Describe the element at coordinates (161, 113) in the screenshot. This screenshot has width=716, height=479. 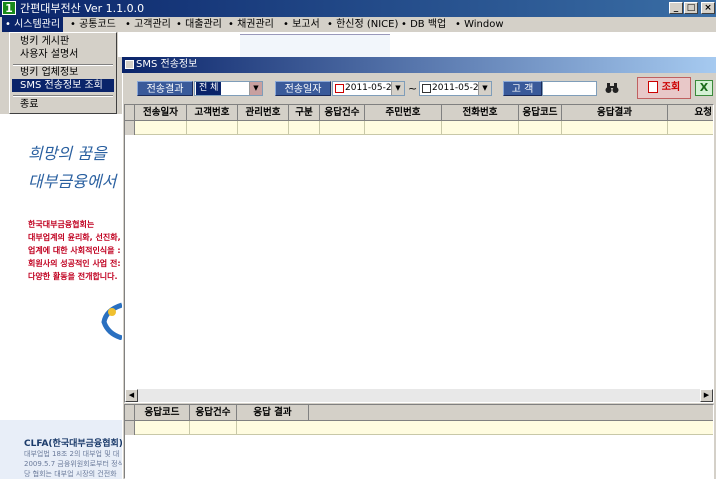
I see `col-header: 전송일자` at that location.